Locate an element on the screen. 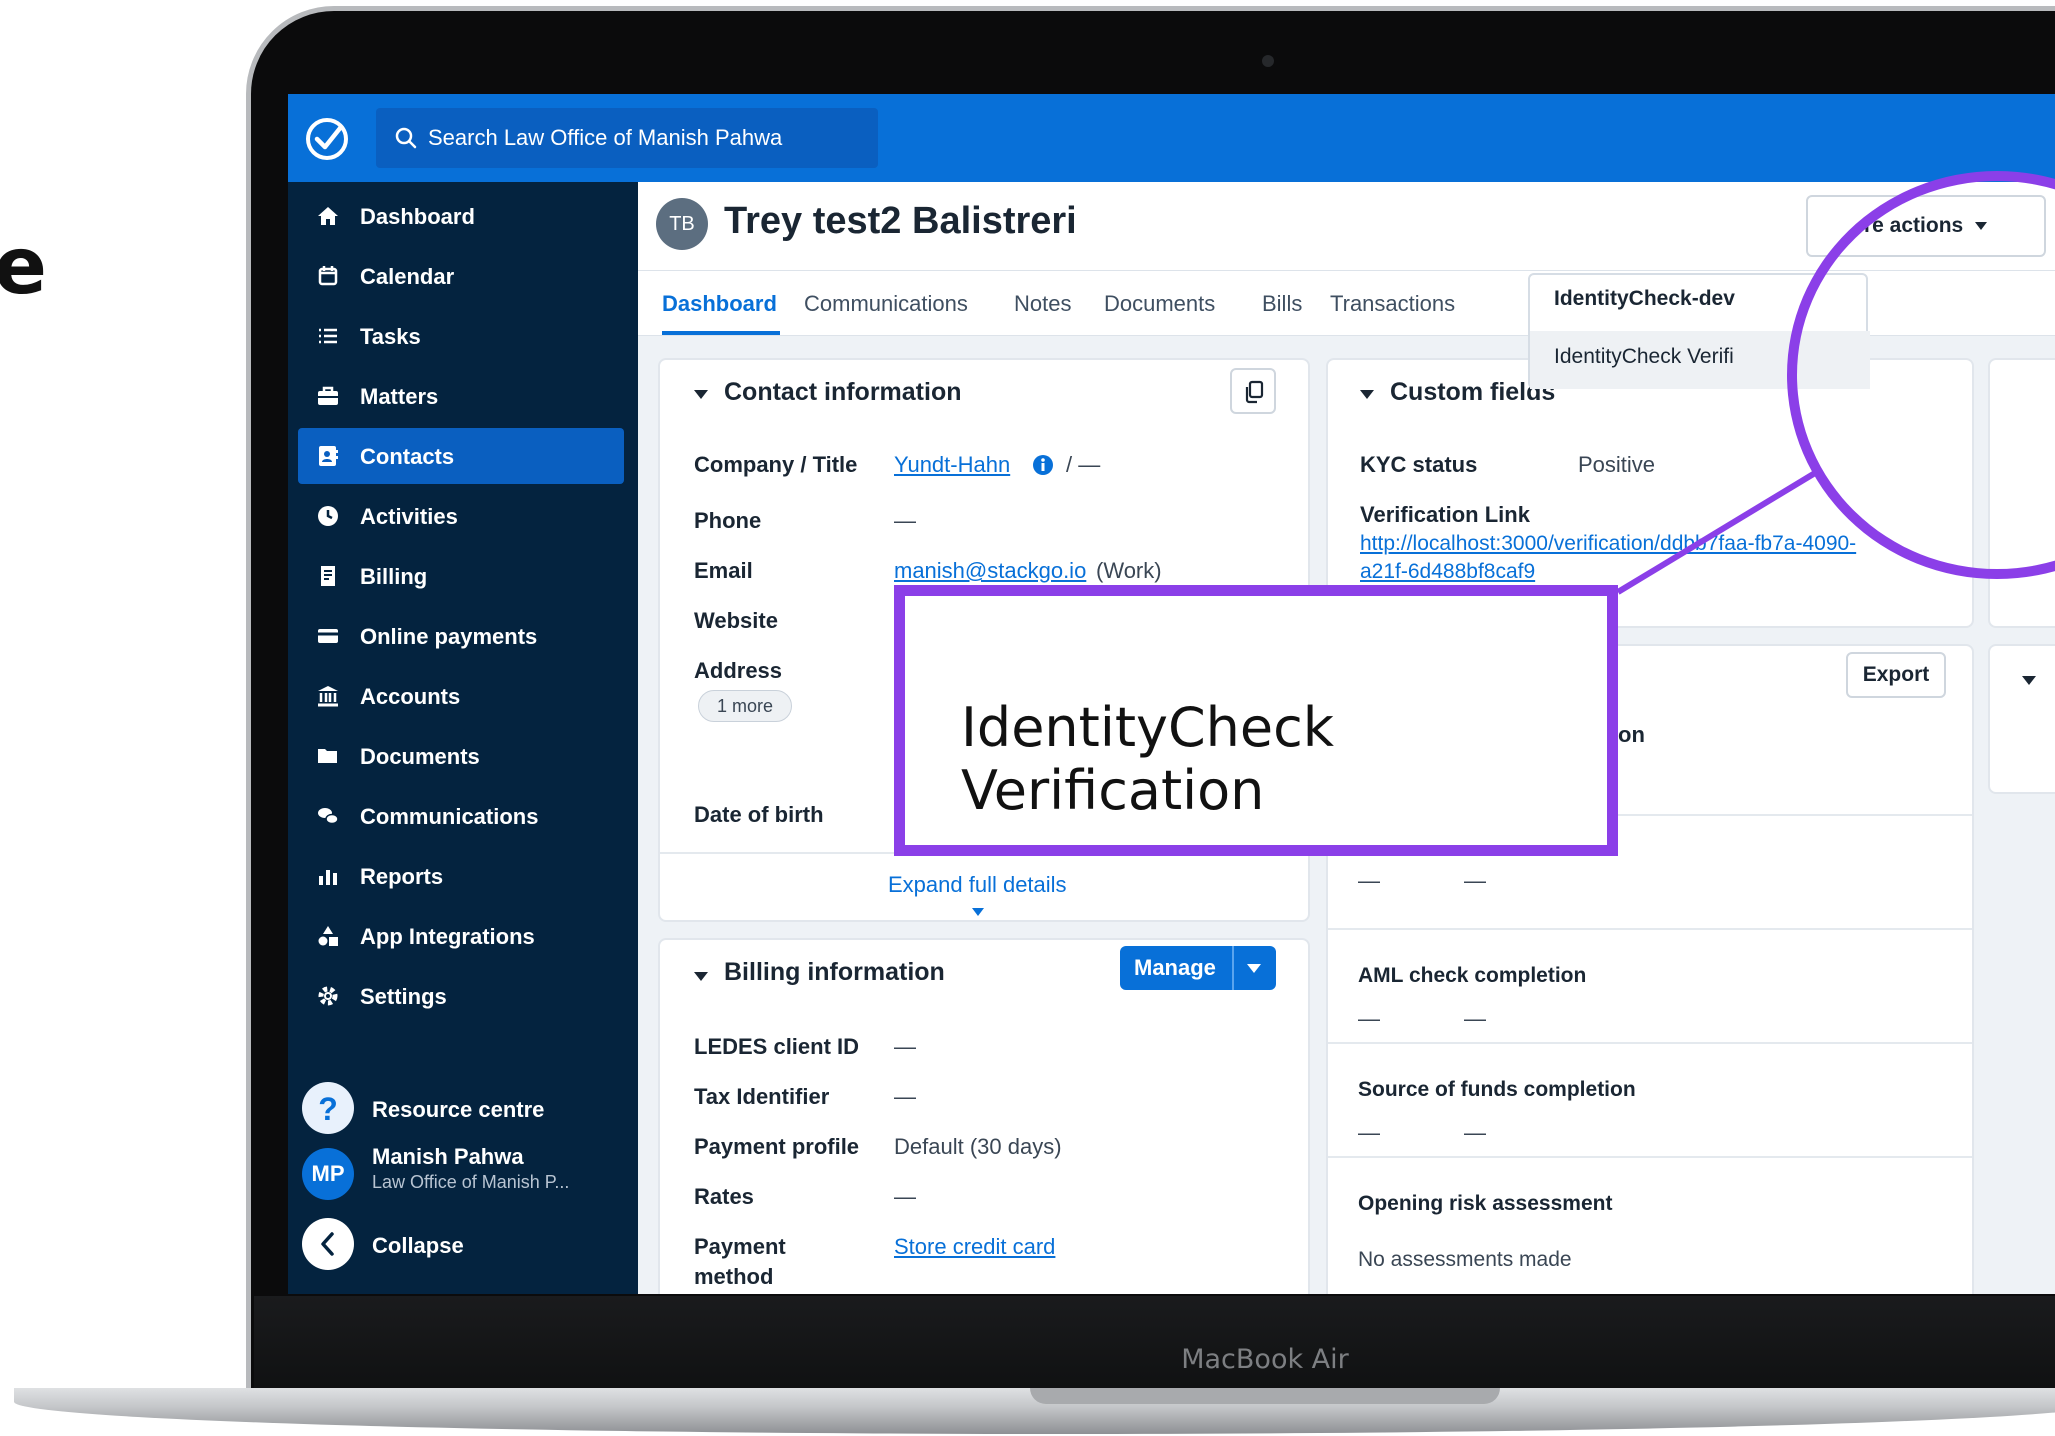  callout-box: IdentityCheck Verification is located at coordinates (1256, 720).